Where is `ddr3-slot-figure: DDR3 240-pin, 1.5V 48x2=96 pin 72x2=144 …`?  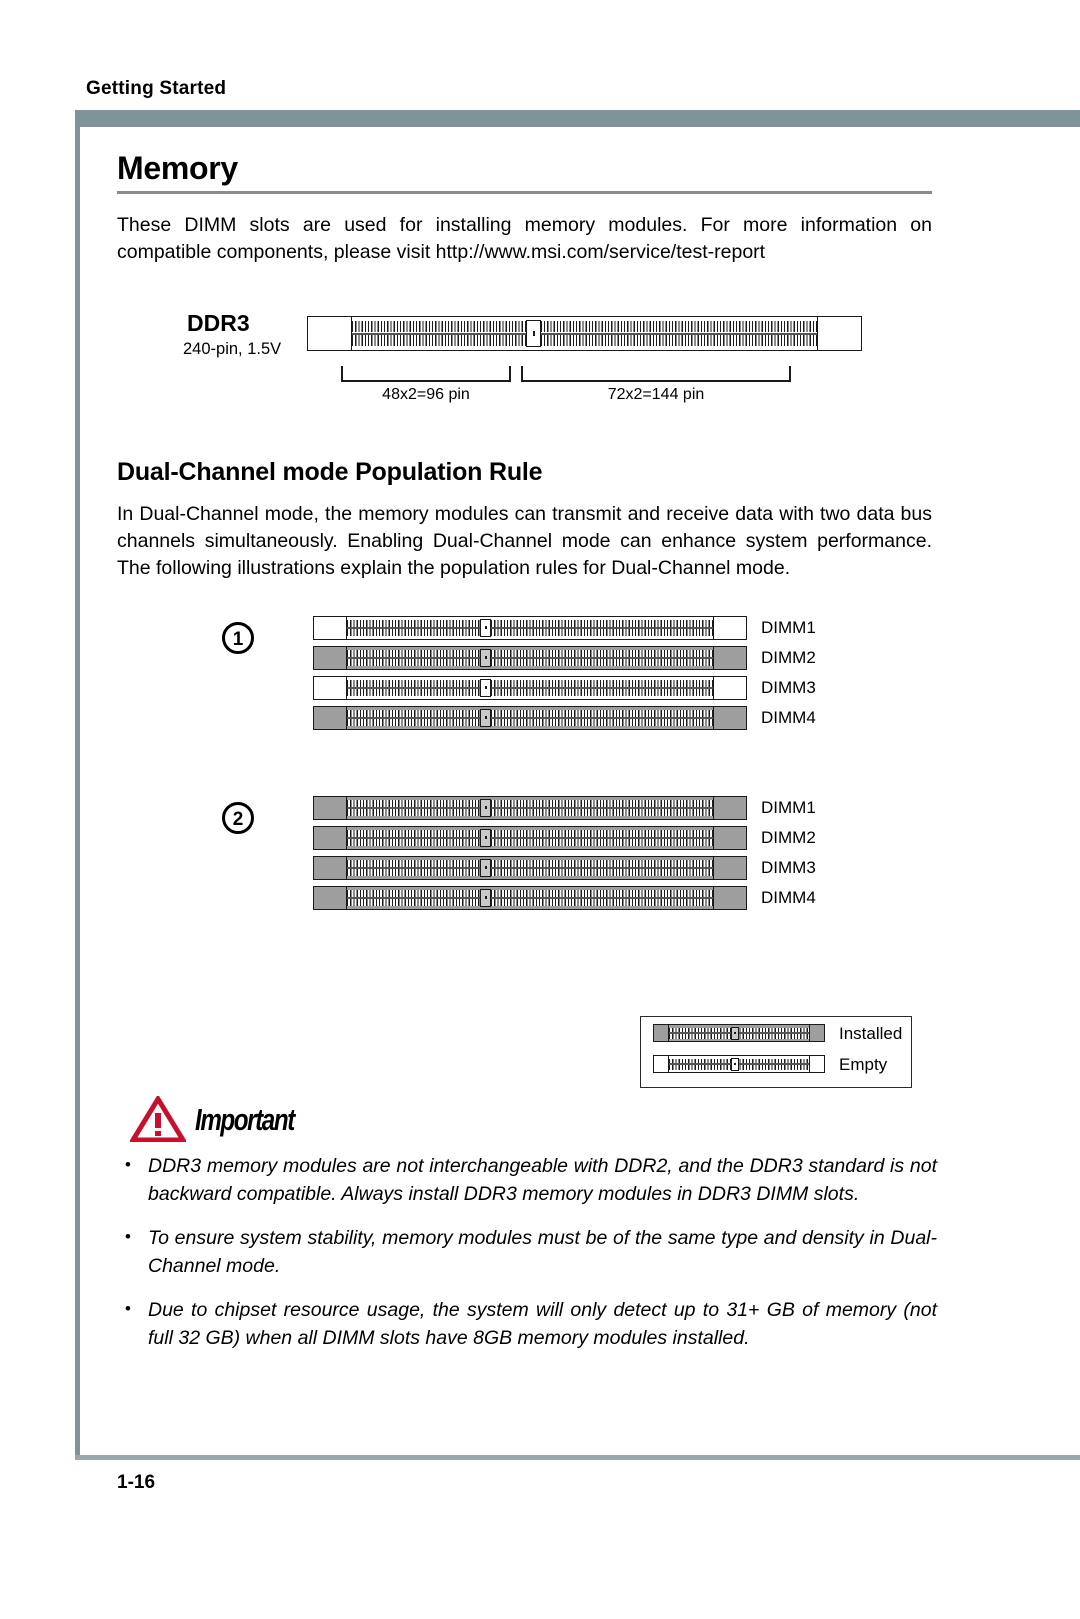
ddr3-slot-figure: DDR3 240-pin, 1.5V 48x2=96 pin 72x2=144 … is located at coordinates (524, 359).